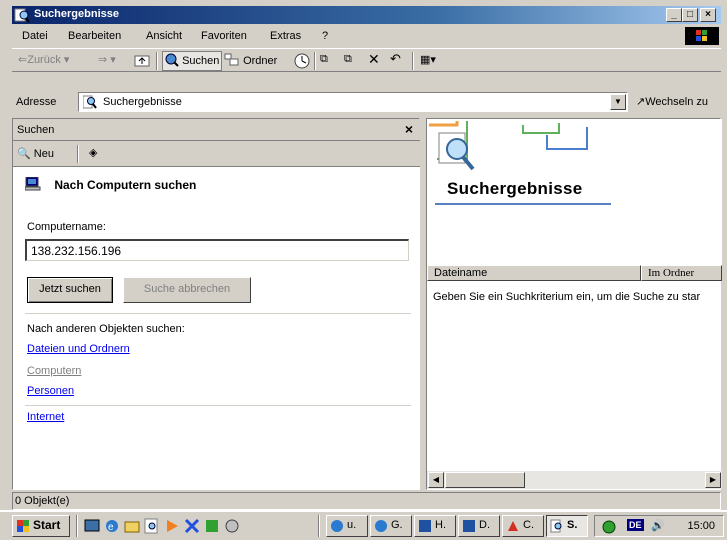 This screenshot has width=727, height=540. Describe the element at coordinates (92, 526) in the screenshot. I see `quicklaunch-desktop-icon` at that location.